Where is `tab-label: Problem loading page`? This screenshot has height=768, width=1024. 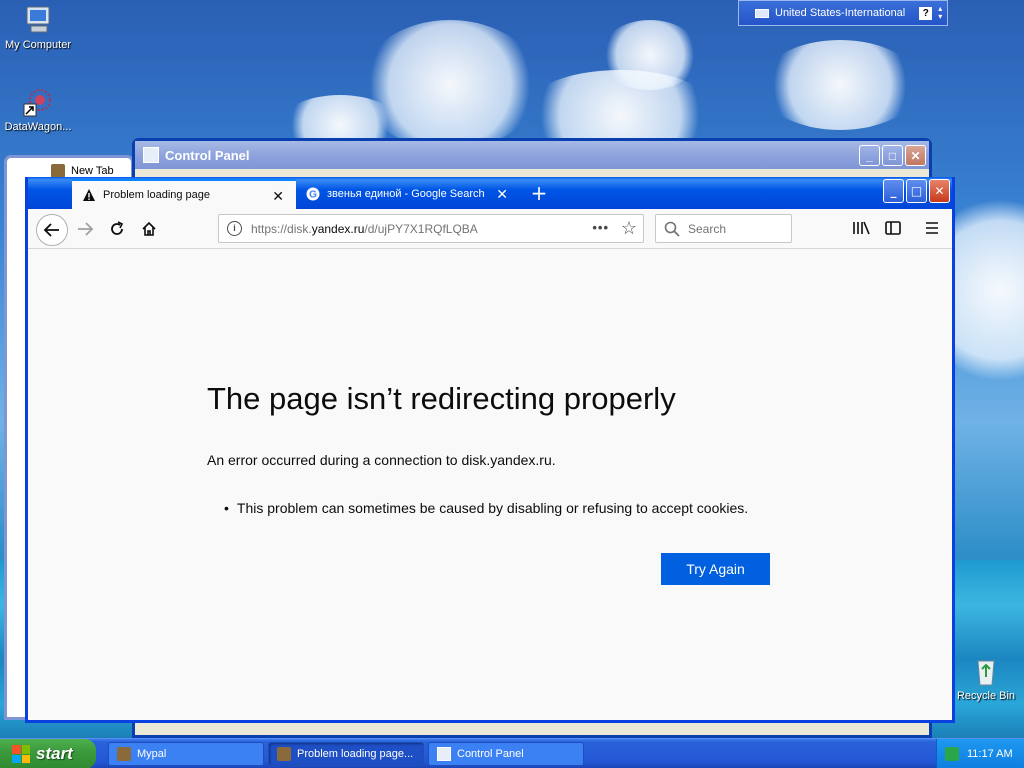 tab-label: Problem loading page is located at coordinates (157, 195).